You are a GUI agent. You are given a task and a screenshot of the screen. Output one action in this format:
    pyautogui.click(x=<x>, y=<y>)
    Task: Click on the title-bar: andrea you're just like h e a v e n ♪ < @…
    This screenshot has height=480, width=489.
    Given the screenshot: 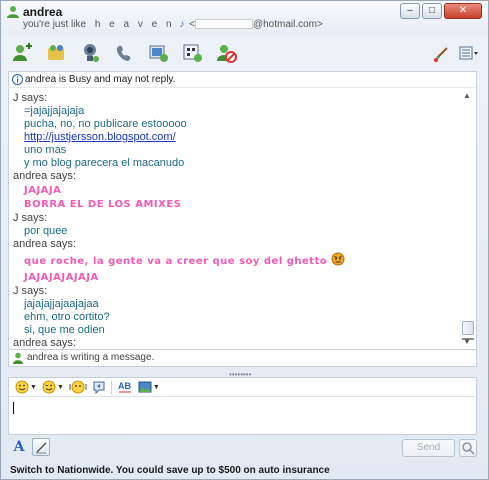 What is the action you would take?
    pyautogui.click(x=244, y=18)
    